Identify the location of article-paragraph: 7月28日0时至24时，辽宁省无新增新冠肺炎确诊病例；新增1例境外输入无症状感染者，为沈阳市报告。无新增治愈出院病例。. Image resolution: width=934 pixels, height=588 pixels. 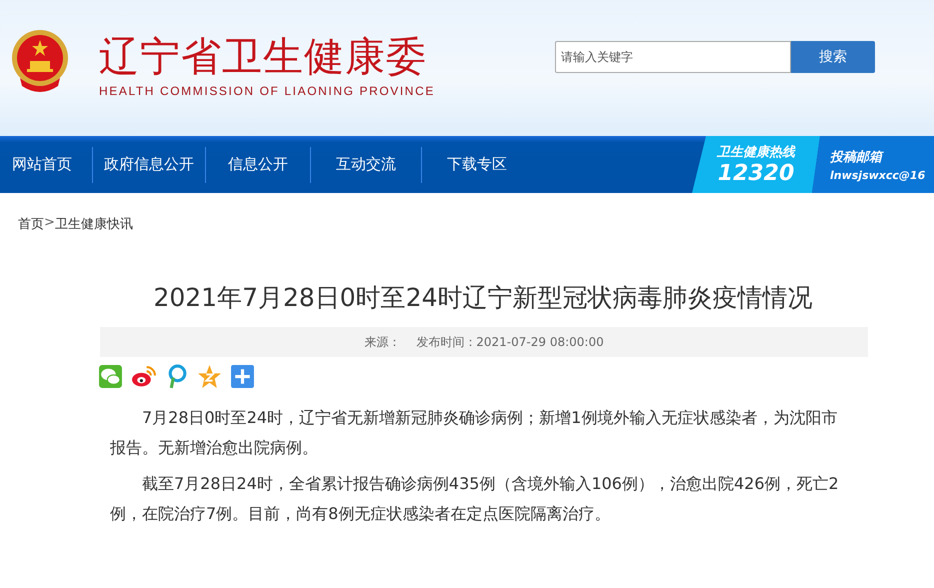
(474, 433).